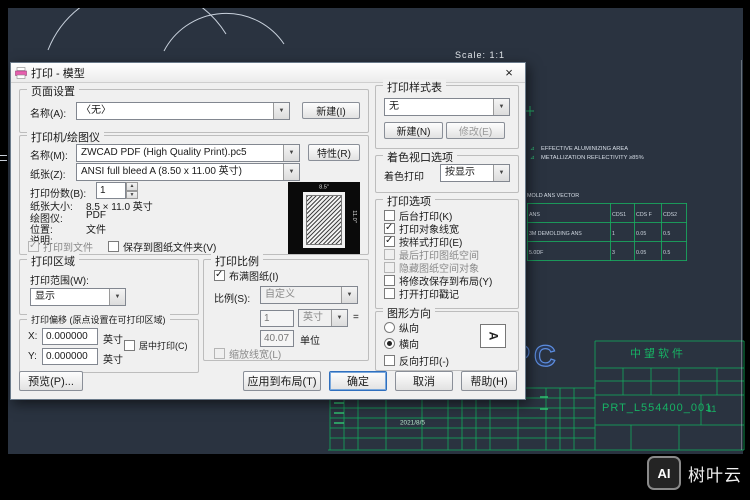 This screenshot has width=750, height=500. What do you see at coordinates (409, 345) in the screenshot?
I see `radio-label: 横向` at bounding box center [409, 345].